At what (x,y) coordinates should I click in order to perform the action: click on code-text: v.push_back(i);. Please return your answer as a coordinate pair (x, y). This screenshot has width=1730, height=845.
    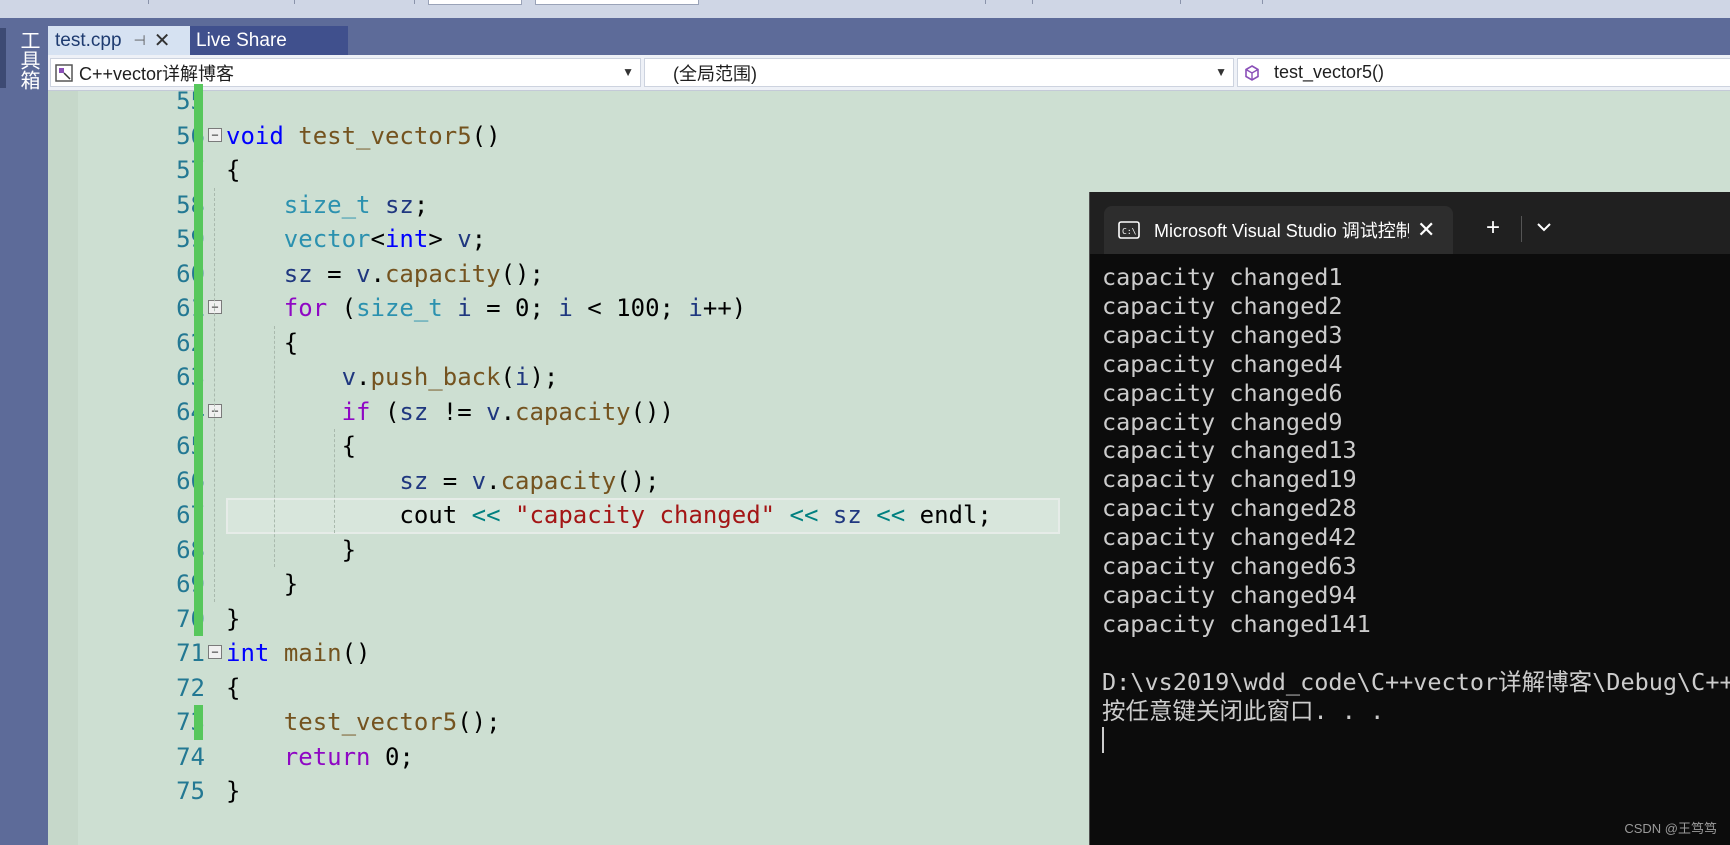
    Looking at the image, I should click on (392, 377).